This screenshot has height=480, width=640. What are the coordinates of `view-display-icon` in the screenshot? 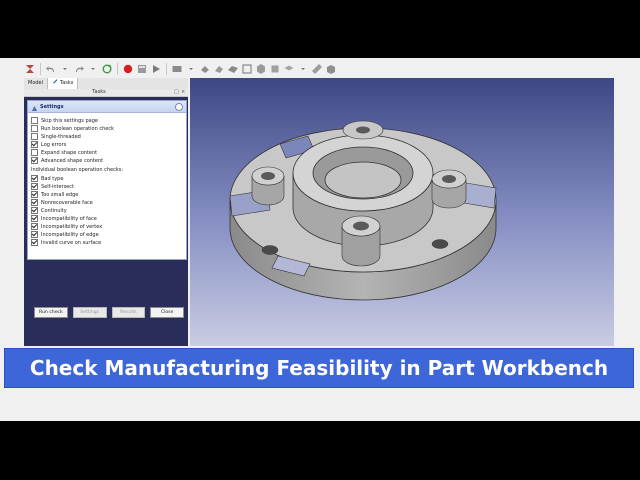 It's located at (177, 69).